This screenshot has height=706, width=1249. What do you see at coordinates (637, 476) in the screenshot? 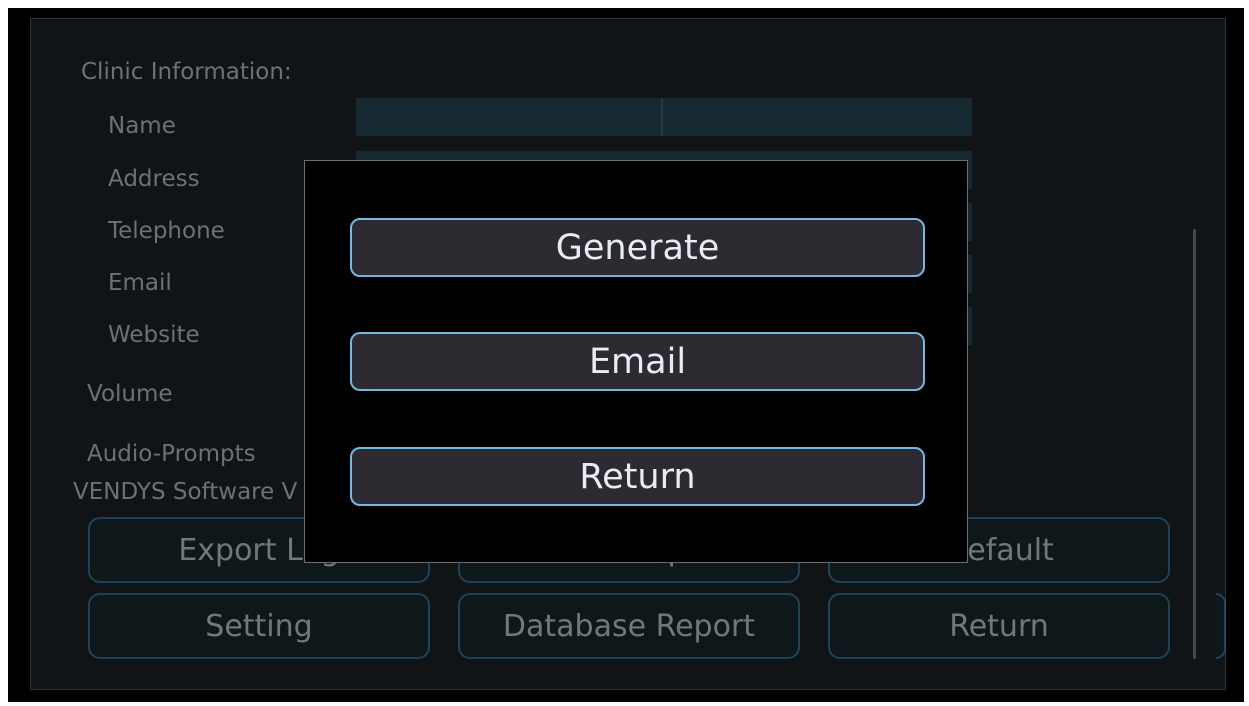
I see `dialog-return-button: Return` at bounding box center [637, 476].